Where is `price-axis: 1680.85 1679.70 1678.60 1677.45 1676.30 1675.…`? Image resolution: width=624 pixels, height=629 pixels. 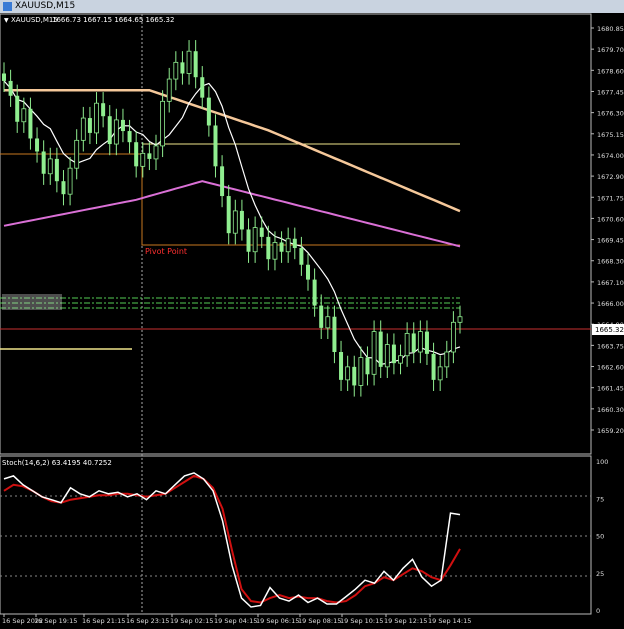 price-axis: 1680.85 1679.70 1678.60 1677.45 1676.30 1675.… is located at coordinates (607, 230).